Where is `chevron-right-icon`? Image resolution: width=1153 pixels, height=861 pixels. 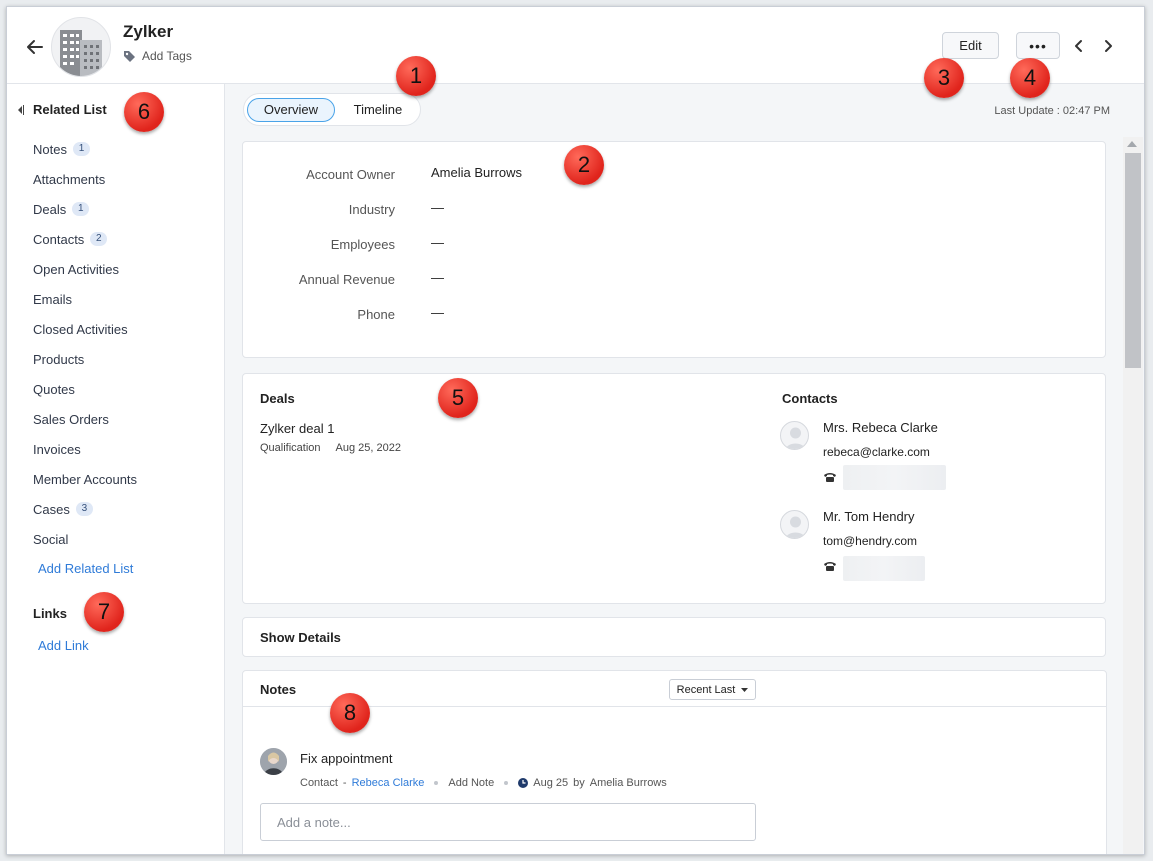
chevron-right-icon is located at coordinates (1108, 46).